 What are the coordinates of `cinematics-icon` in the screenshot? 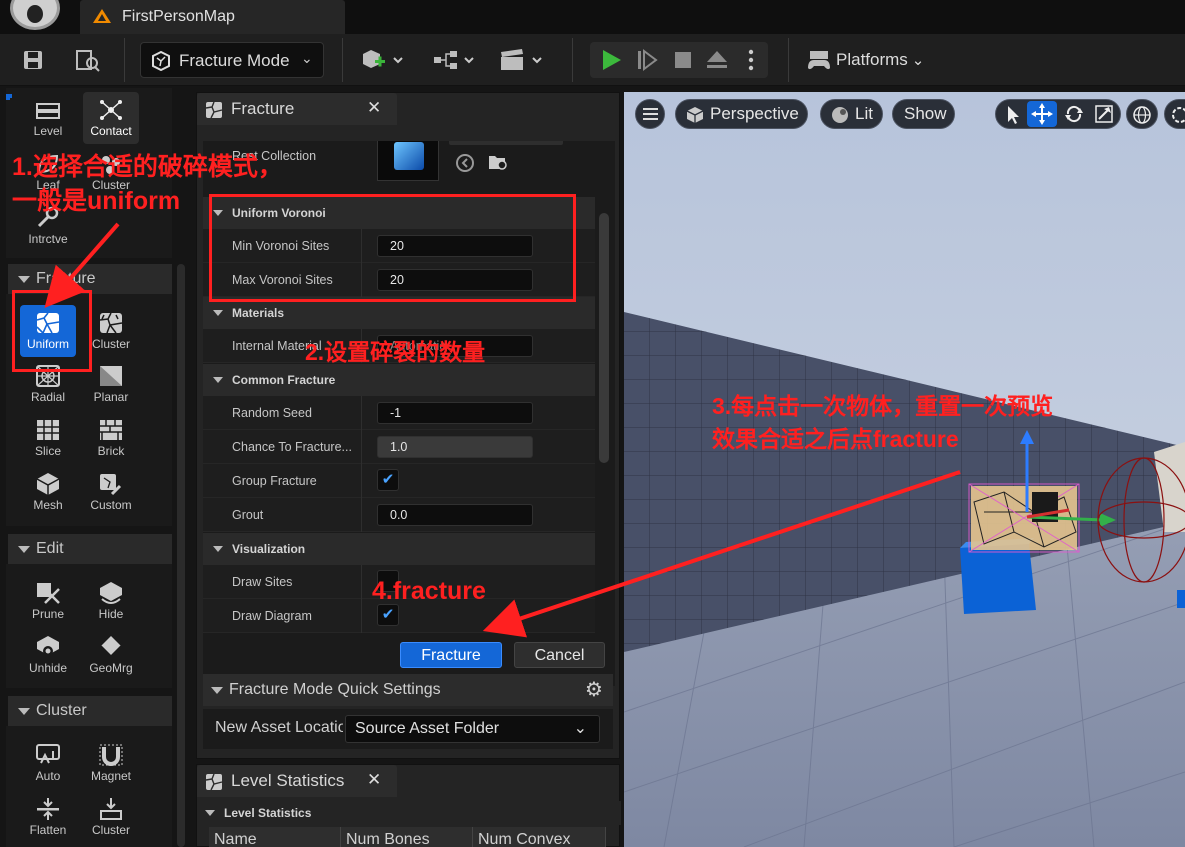 It's located at (523, 60).